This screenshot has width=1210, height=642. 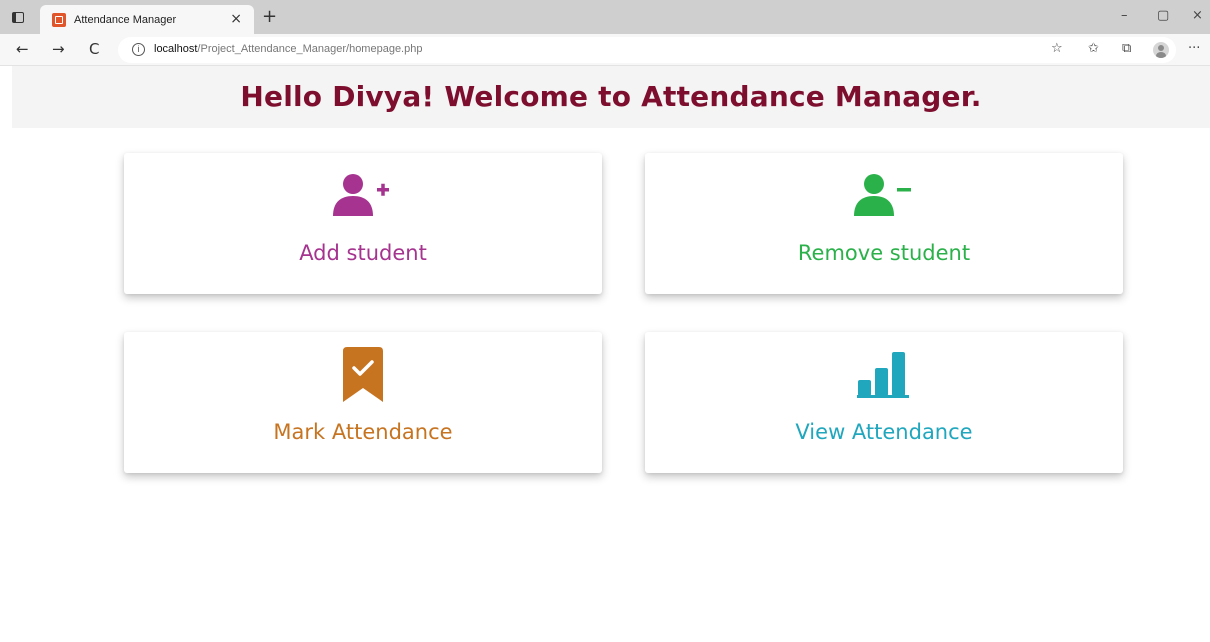 I want to click on sidebar-toggle-button, so click(x=18, y=17).